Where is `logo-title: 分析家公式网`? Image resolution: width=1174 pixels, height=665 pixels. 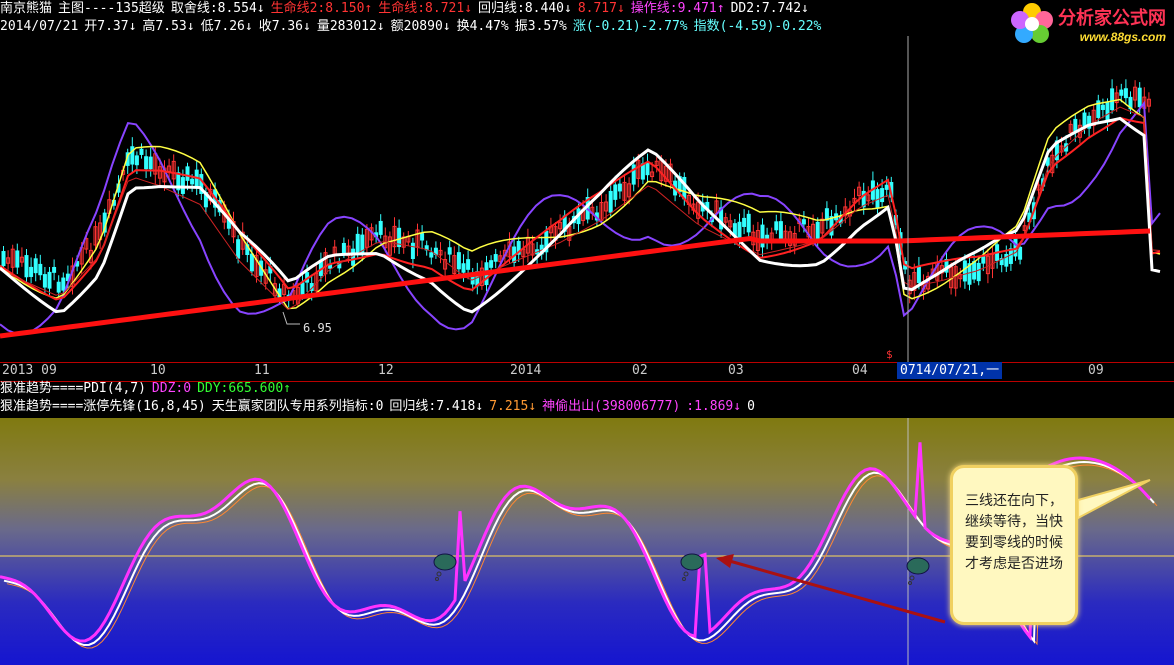 logo-title: 分析家公式网 is located at coordinates (1112, 18).